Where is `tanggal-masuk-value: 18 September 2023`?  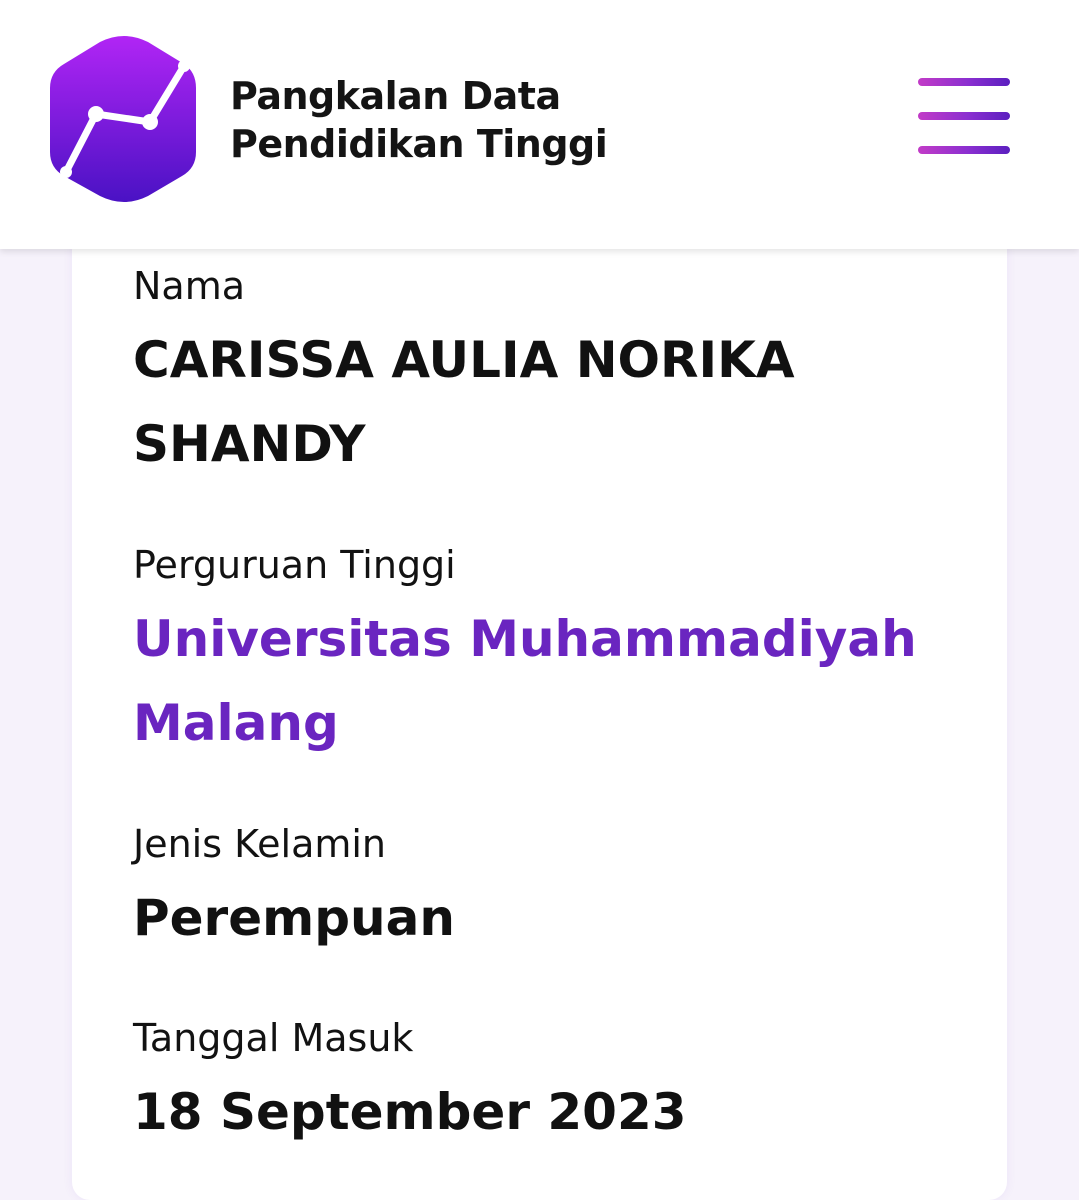 tanggal-masuk-value: 18 September 2023 is located at coordinates (410, 1112).